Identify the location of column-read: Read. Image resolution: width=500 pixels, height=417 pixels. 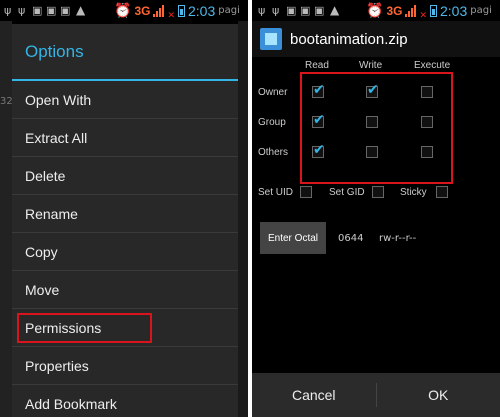
(317, 65).